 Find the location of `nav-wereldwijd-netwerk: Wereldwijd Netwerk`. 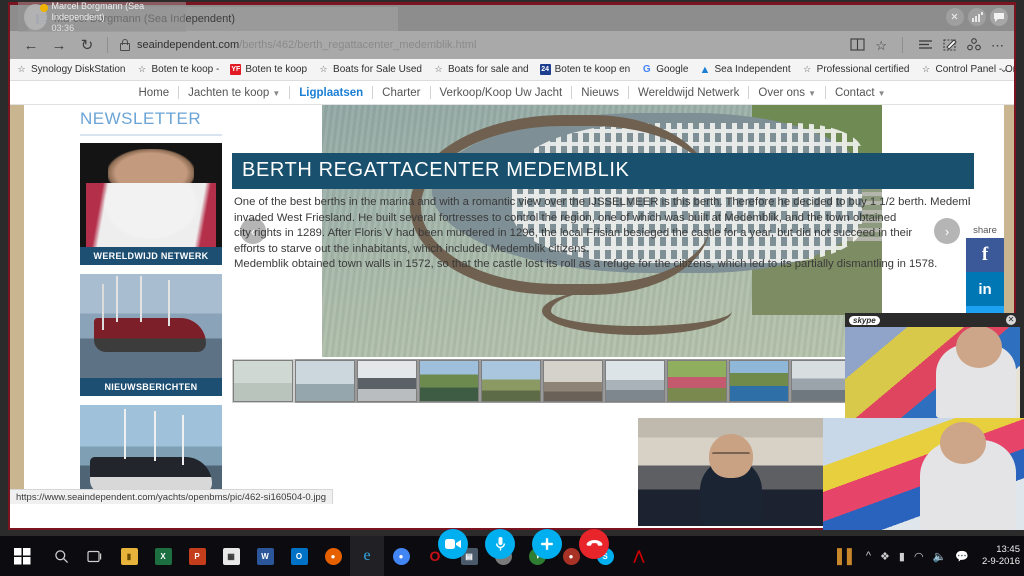

nav-wereldwijd-netwerk: Wereldwijd Netwerk is located at coordinates (688, 93).